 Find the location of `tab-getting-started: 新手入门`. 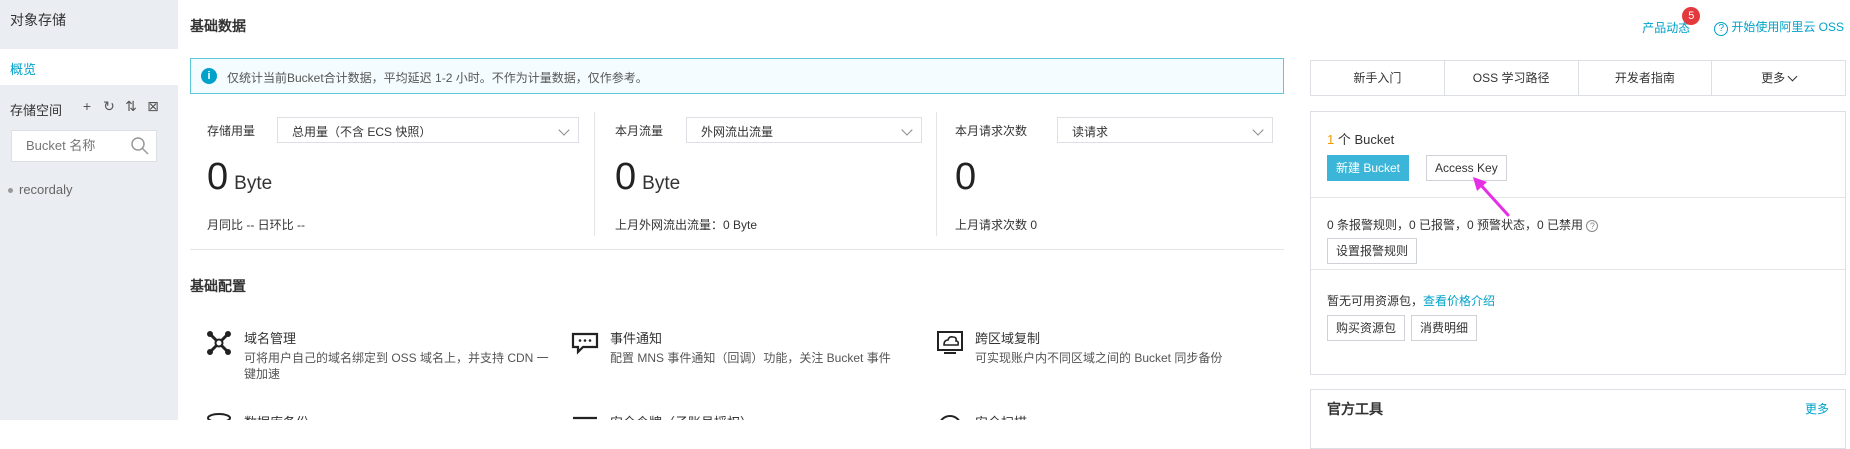

tab-getting-started: 新手入门 is located at coordinates (1378, 78).